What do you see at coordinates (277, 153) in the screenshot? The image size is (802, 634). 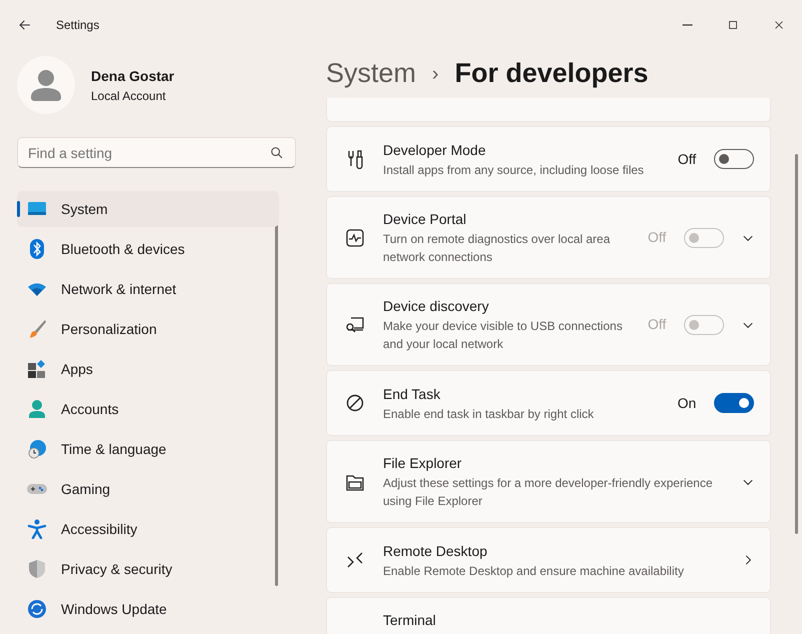 I see `search-icon` at bounding box center [277, 153].